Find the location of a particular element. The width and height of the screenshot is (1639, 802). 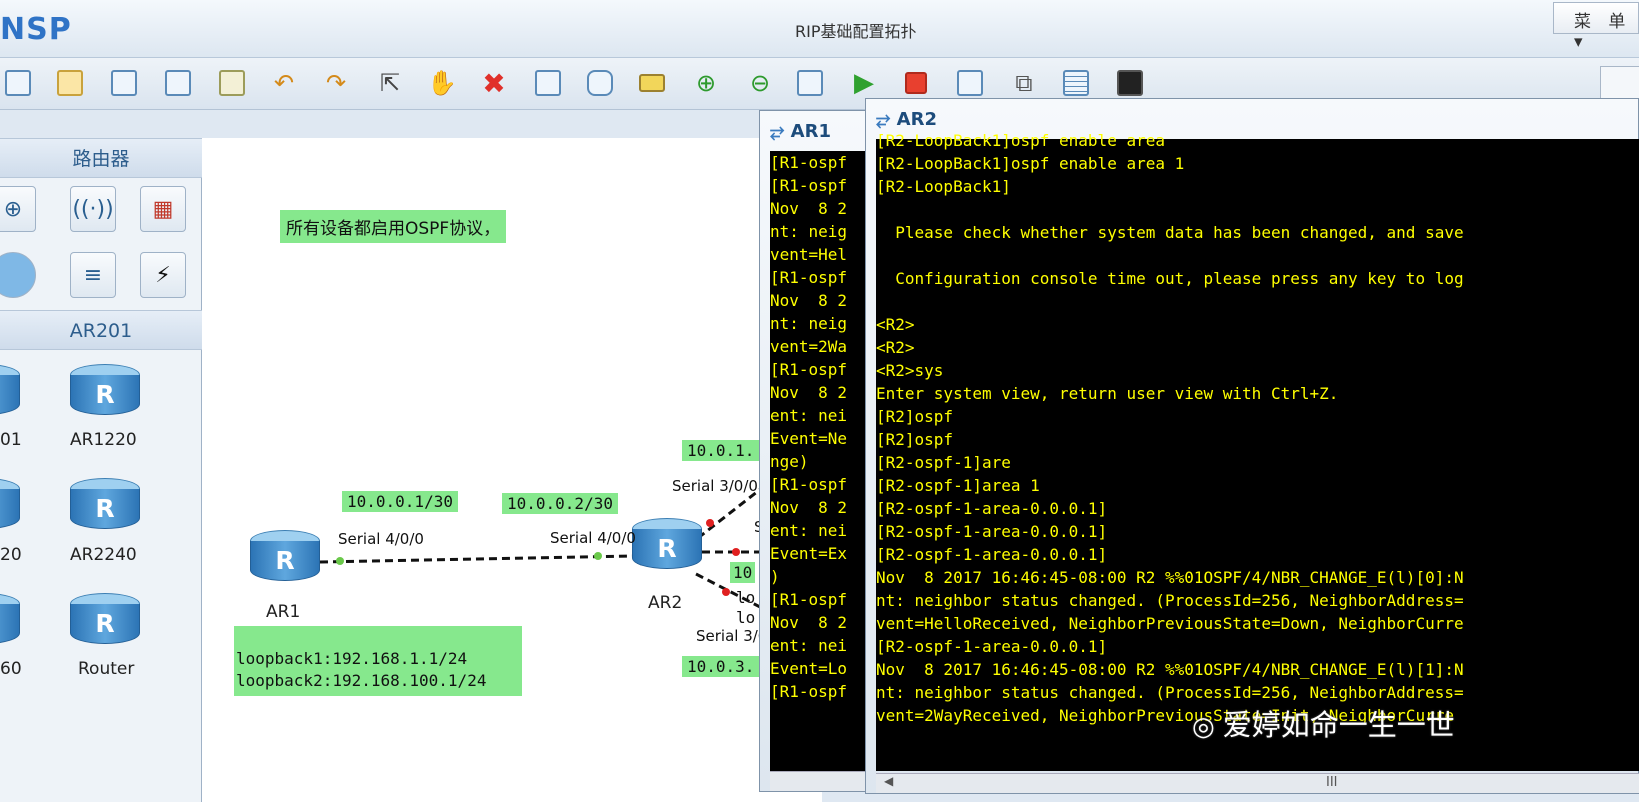

category-ar201: AR201 is located at coordinates (101, 330).